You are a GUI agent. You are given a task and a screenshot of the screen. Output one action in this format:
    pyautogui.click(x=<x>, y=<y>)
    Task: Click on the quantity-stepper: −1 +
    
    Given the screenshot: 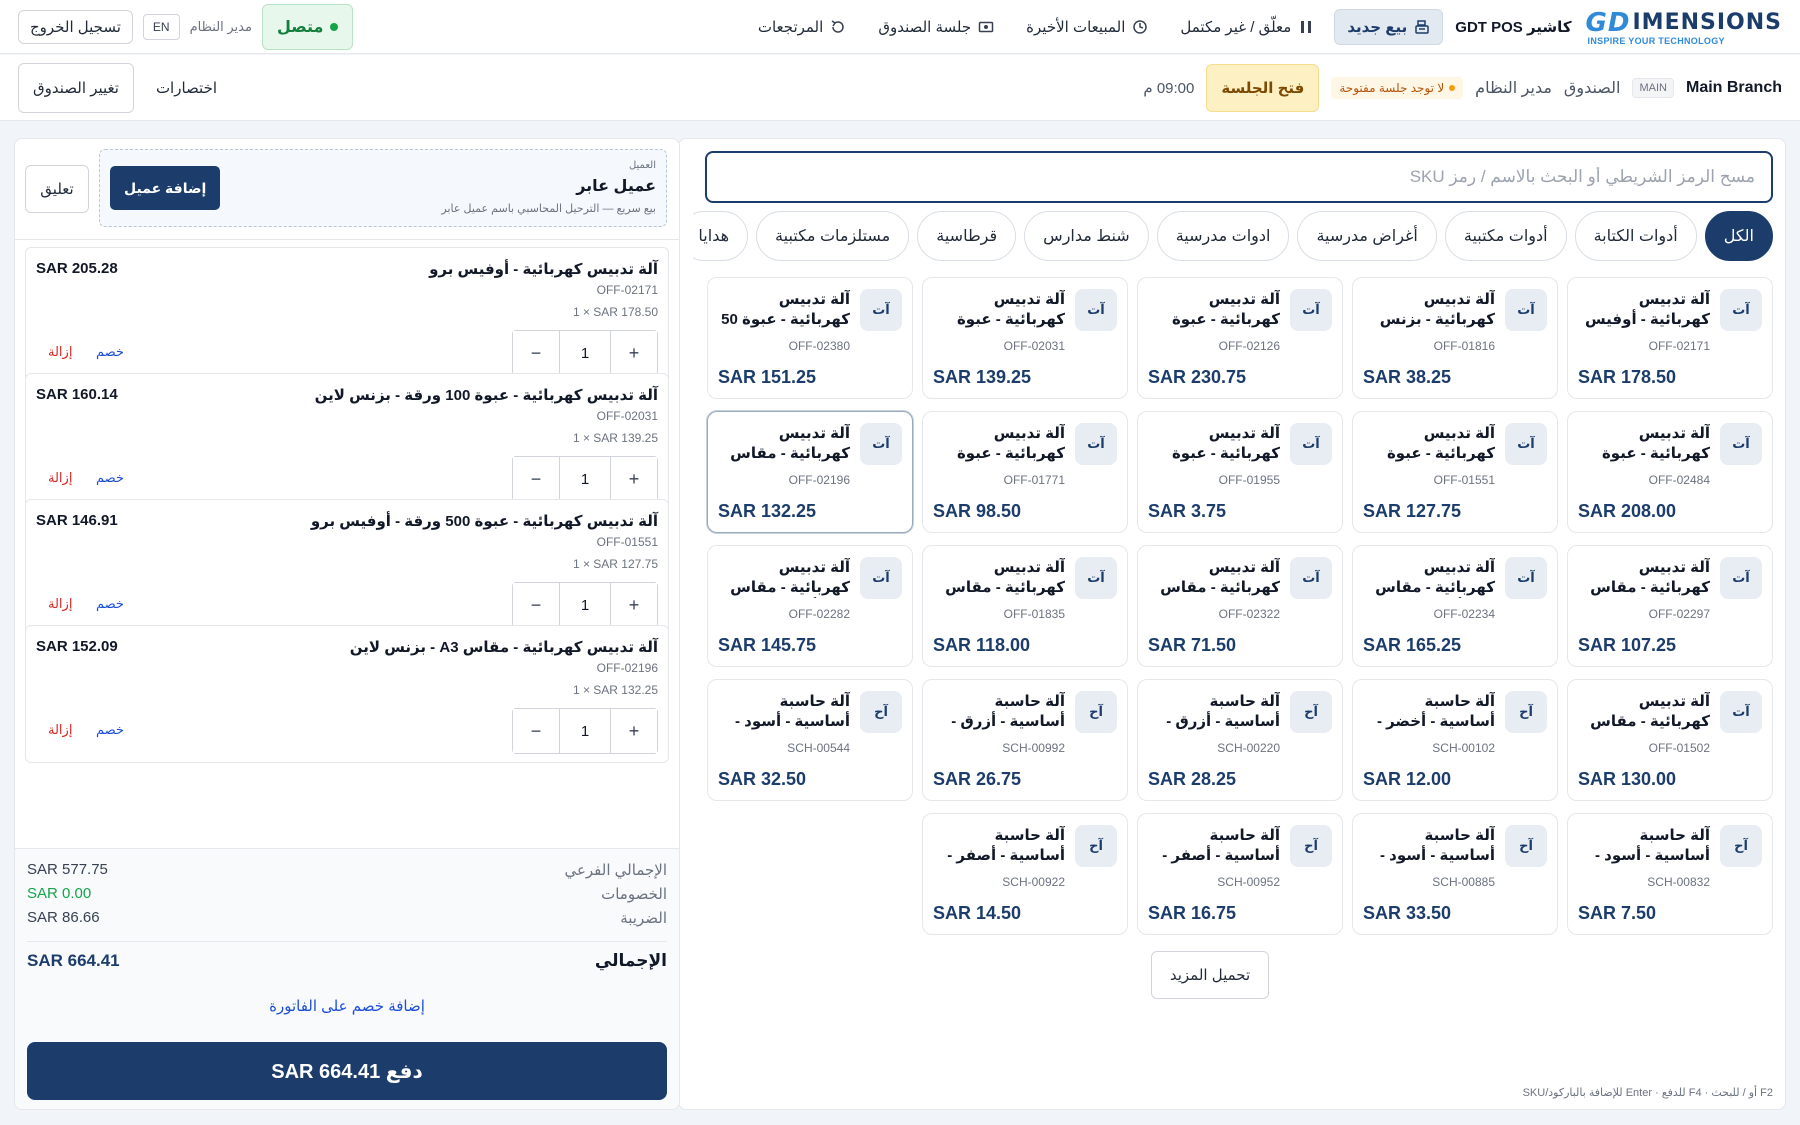 What is the action you would take?
    pyautogui.click(x=585, y=353)
    